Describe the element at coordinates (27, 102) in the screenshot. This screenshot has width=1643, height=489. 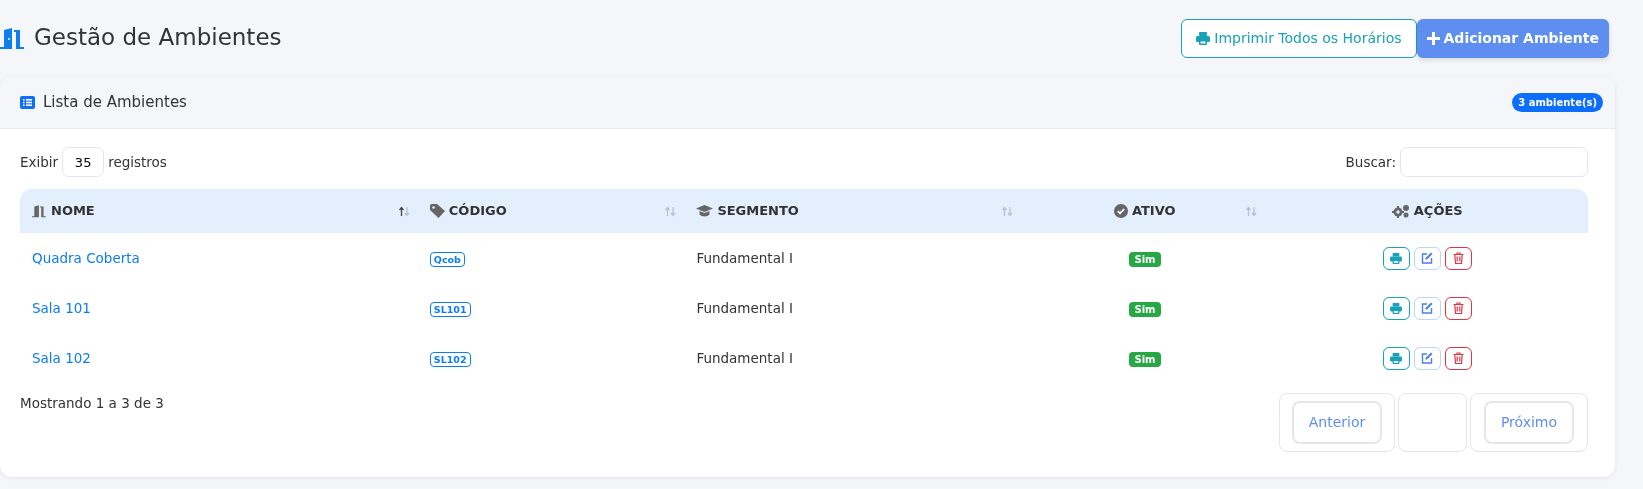
I see `list-icon` at that location.